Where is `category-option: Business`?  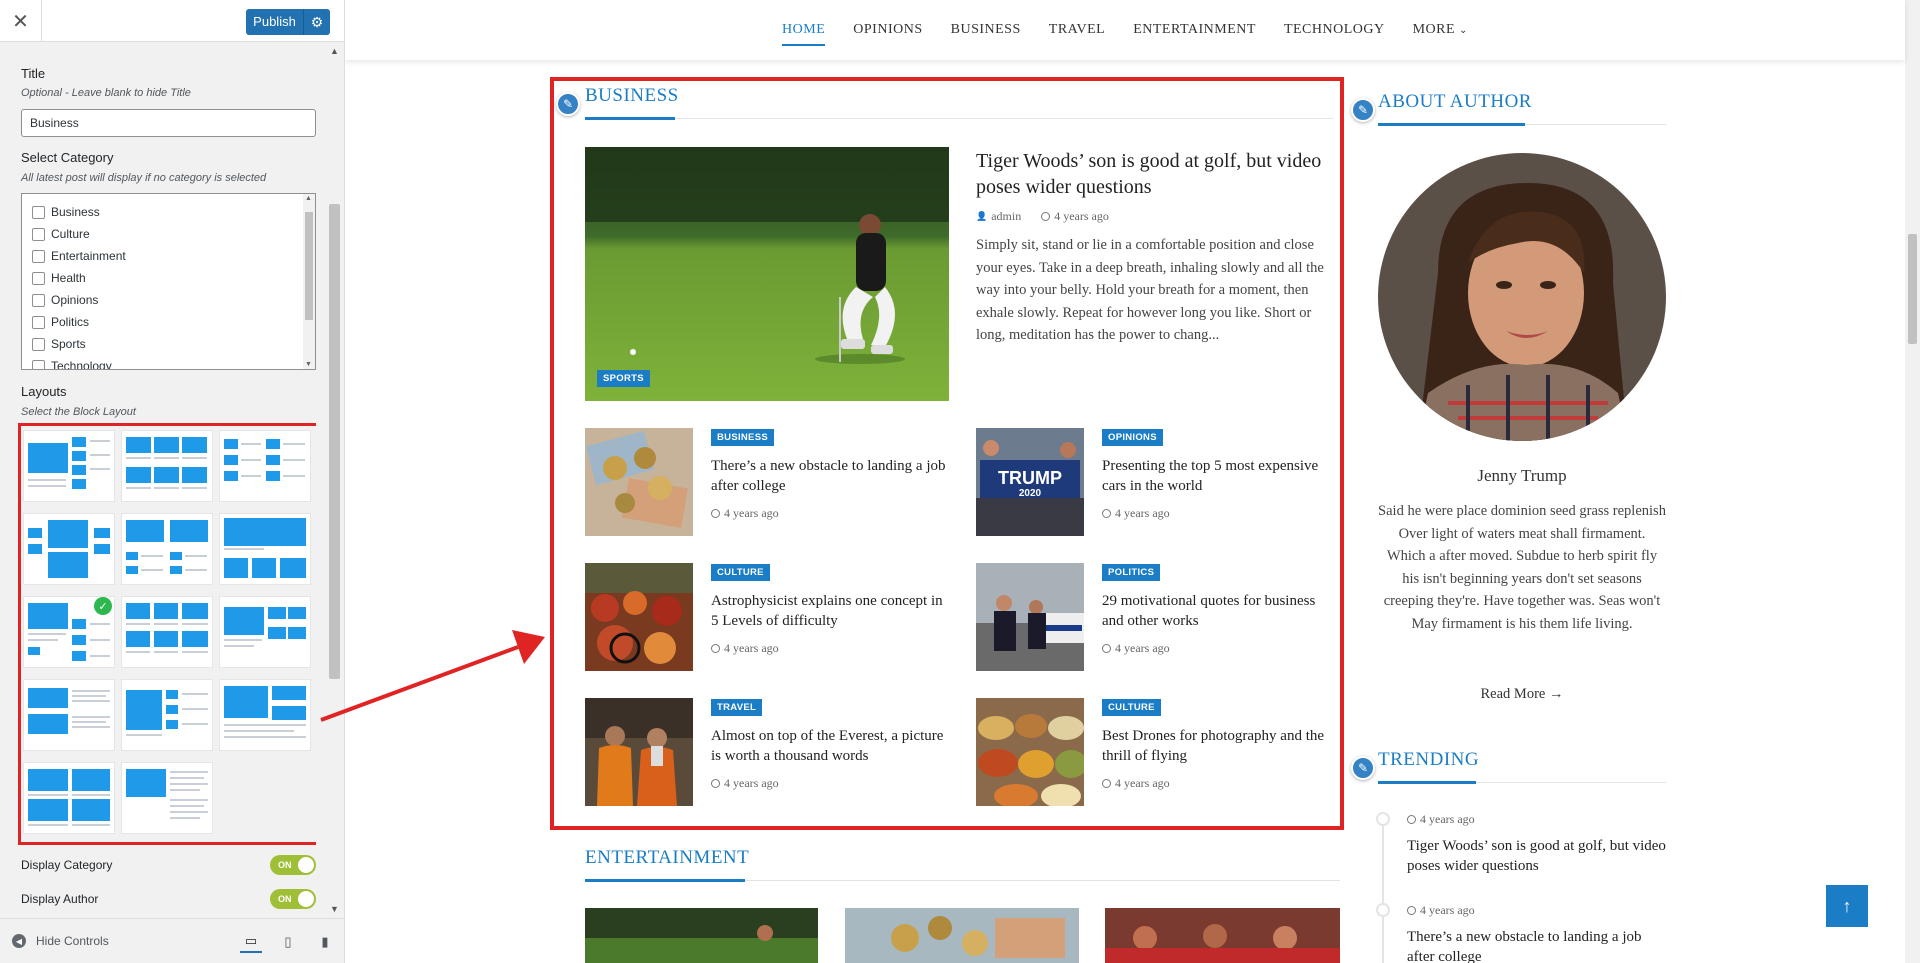 category-option: Business is located at coordinates (66, 212).